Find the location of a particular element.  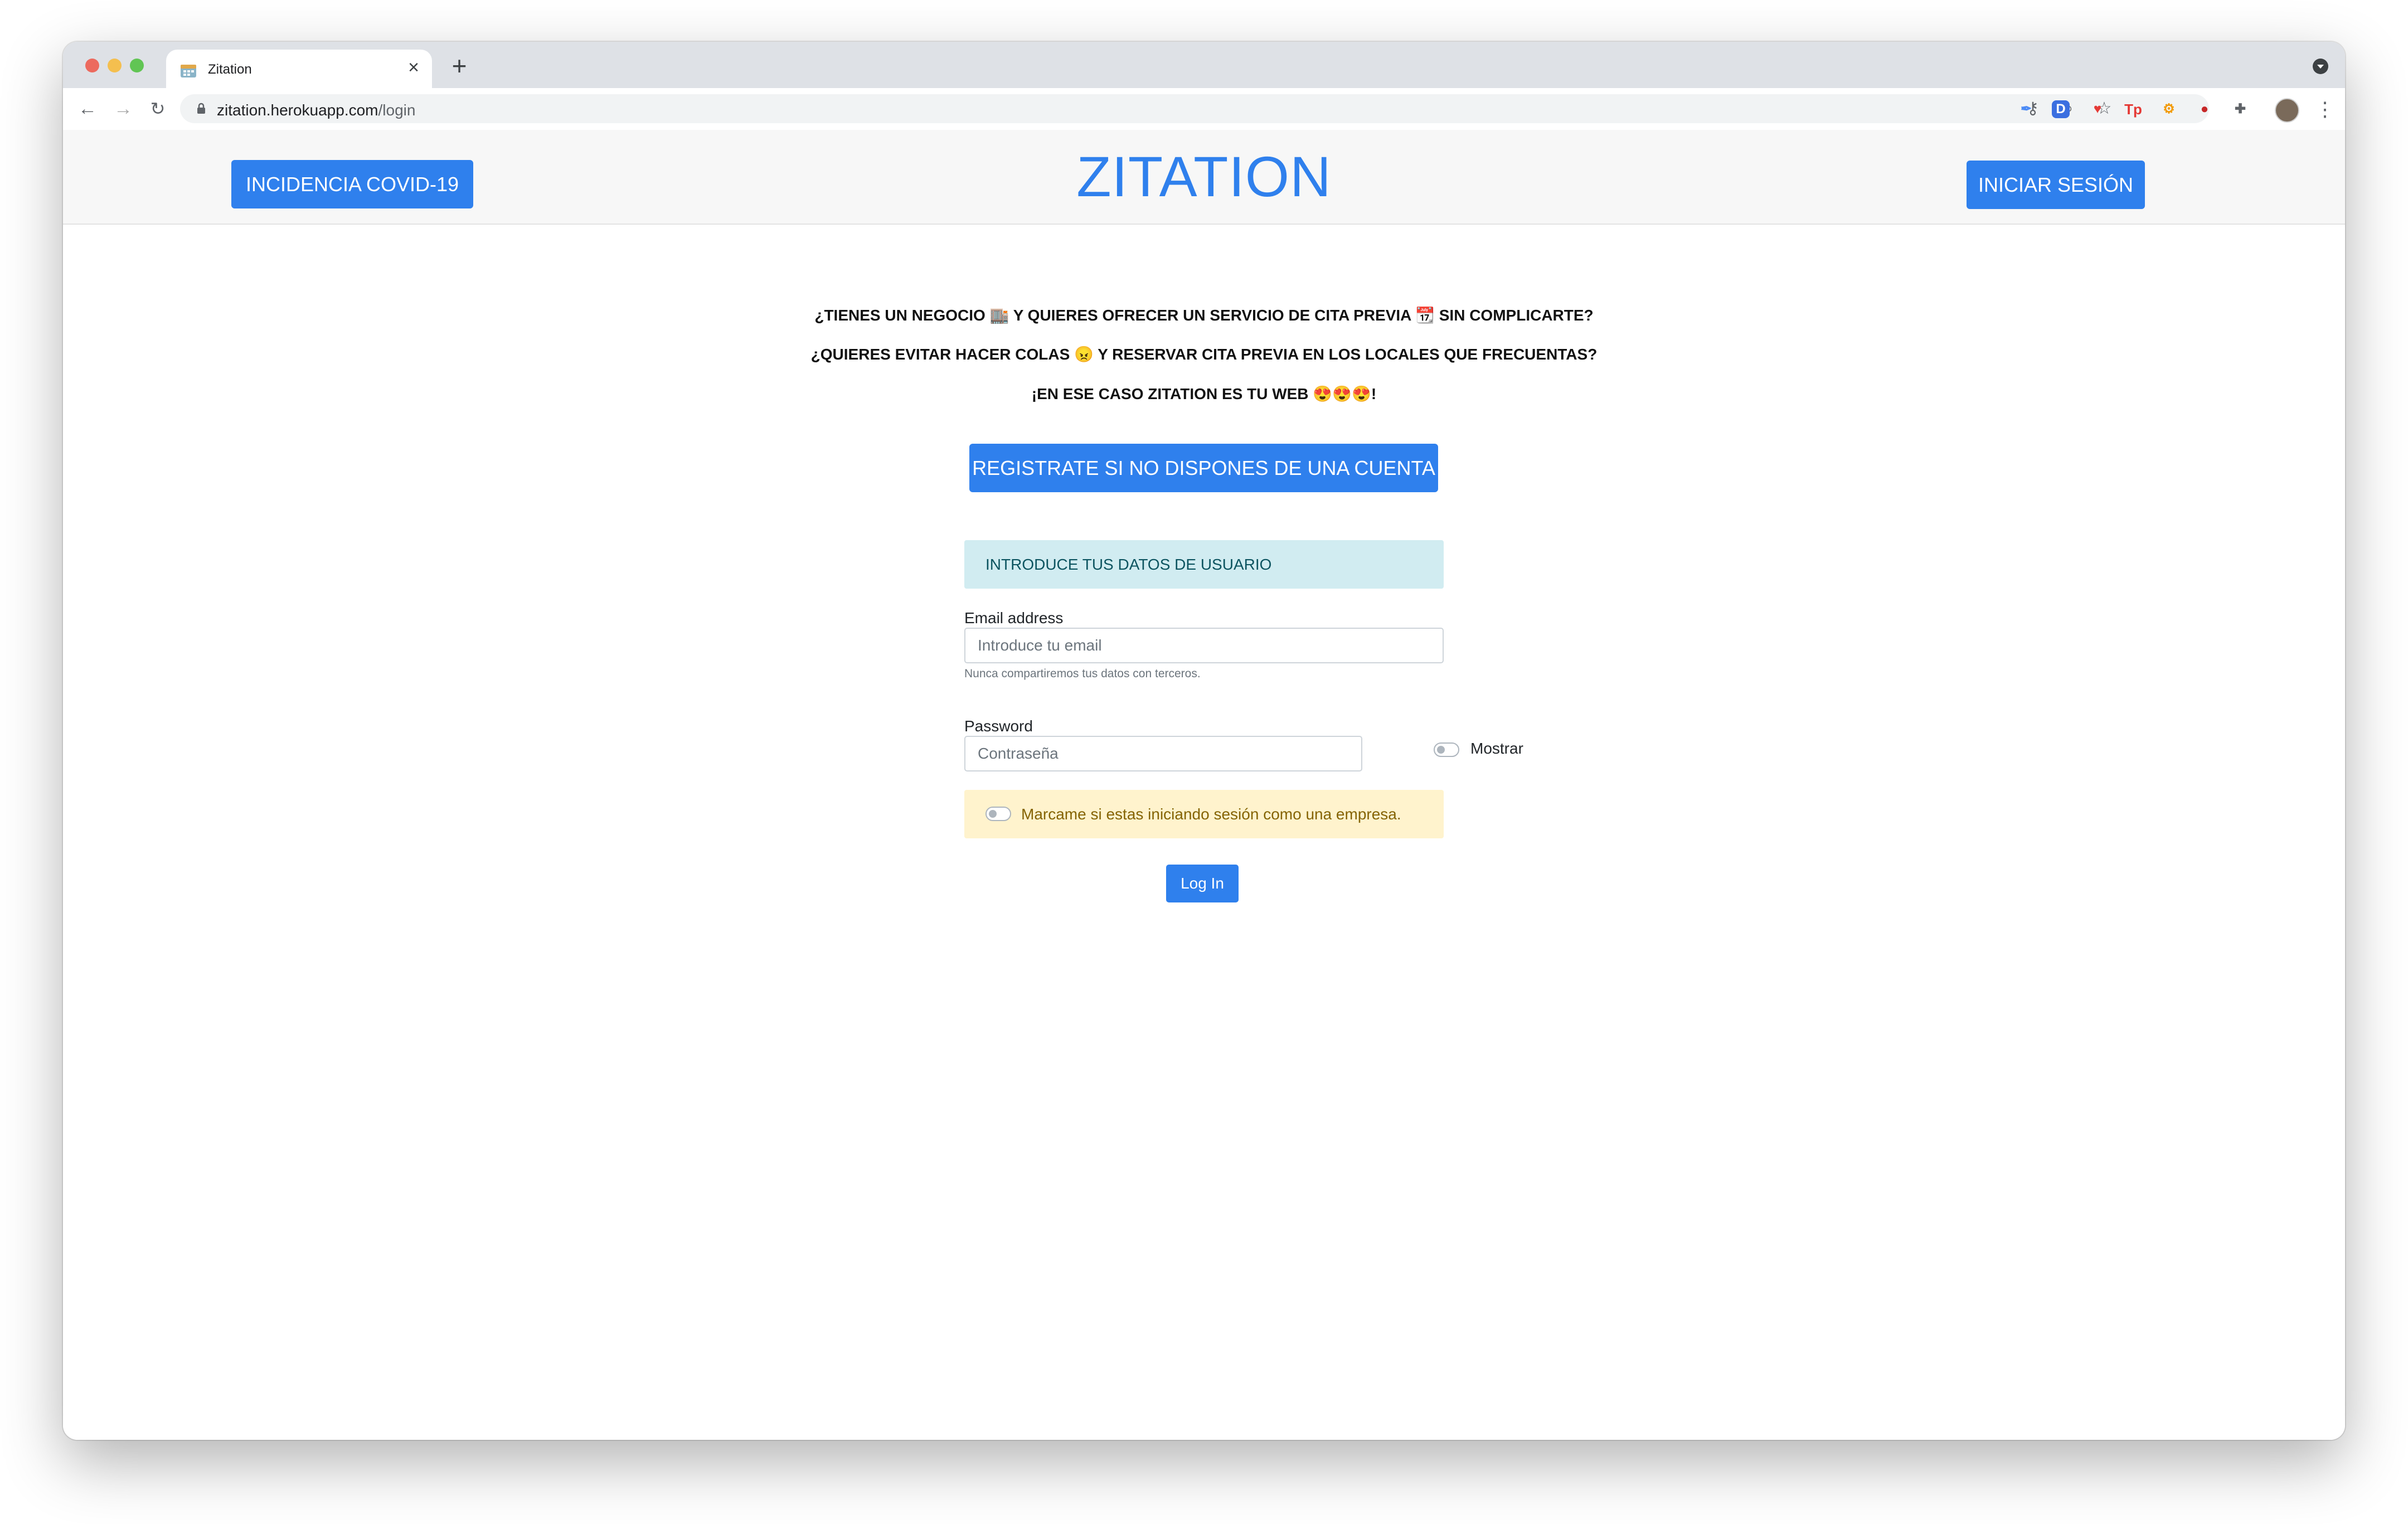

close-window-button is located at coordinates (92, 65).